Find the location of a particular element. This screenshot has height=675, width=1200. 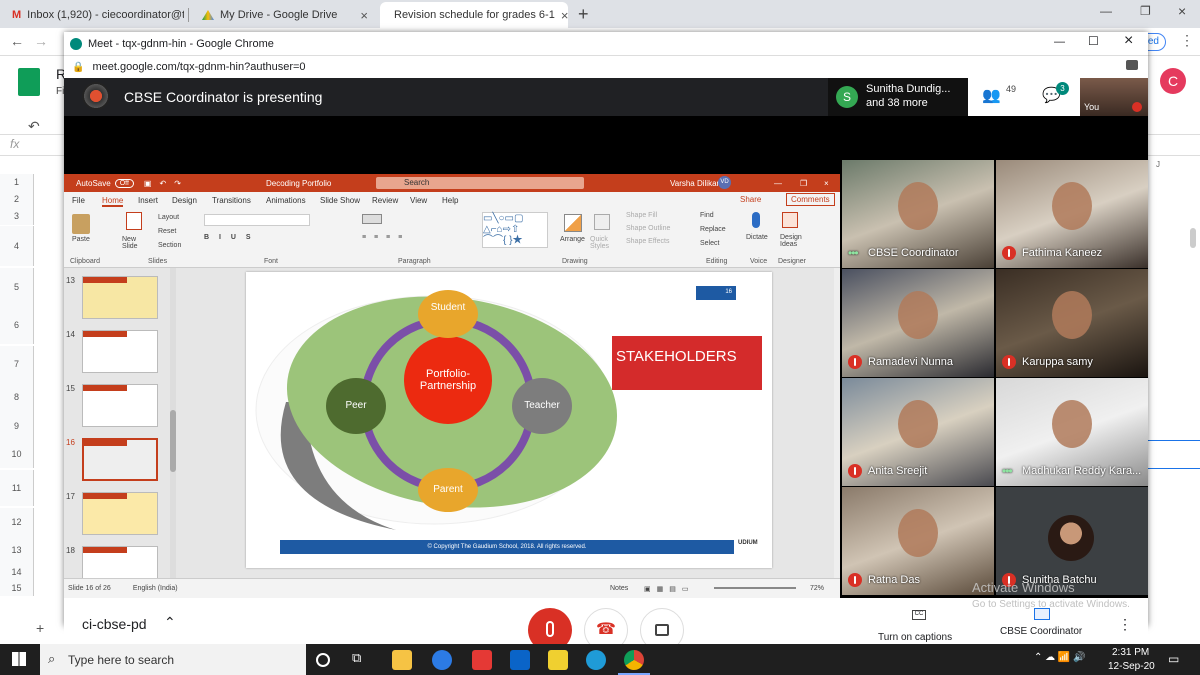

shape-outline-button: Shape Outline is located at coordinates (648, 228).